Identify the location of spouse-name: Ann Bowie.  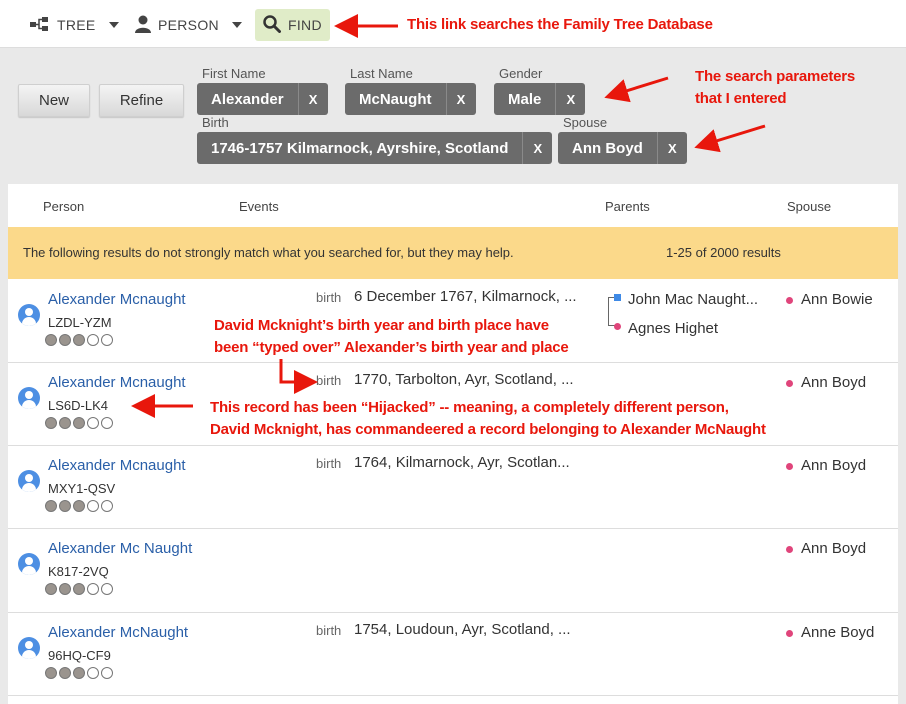
(837, 299).